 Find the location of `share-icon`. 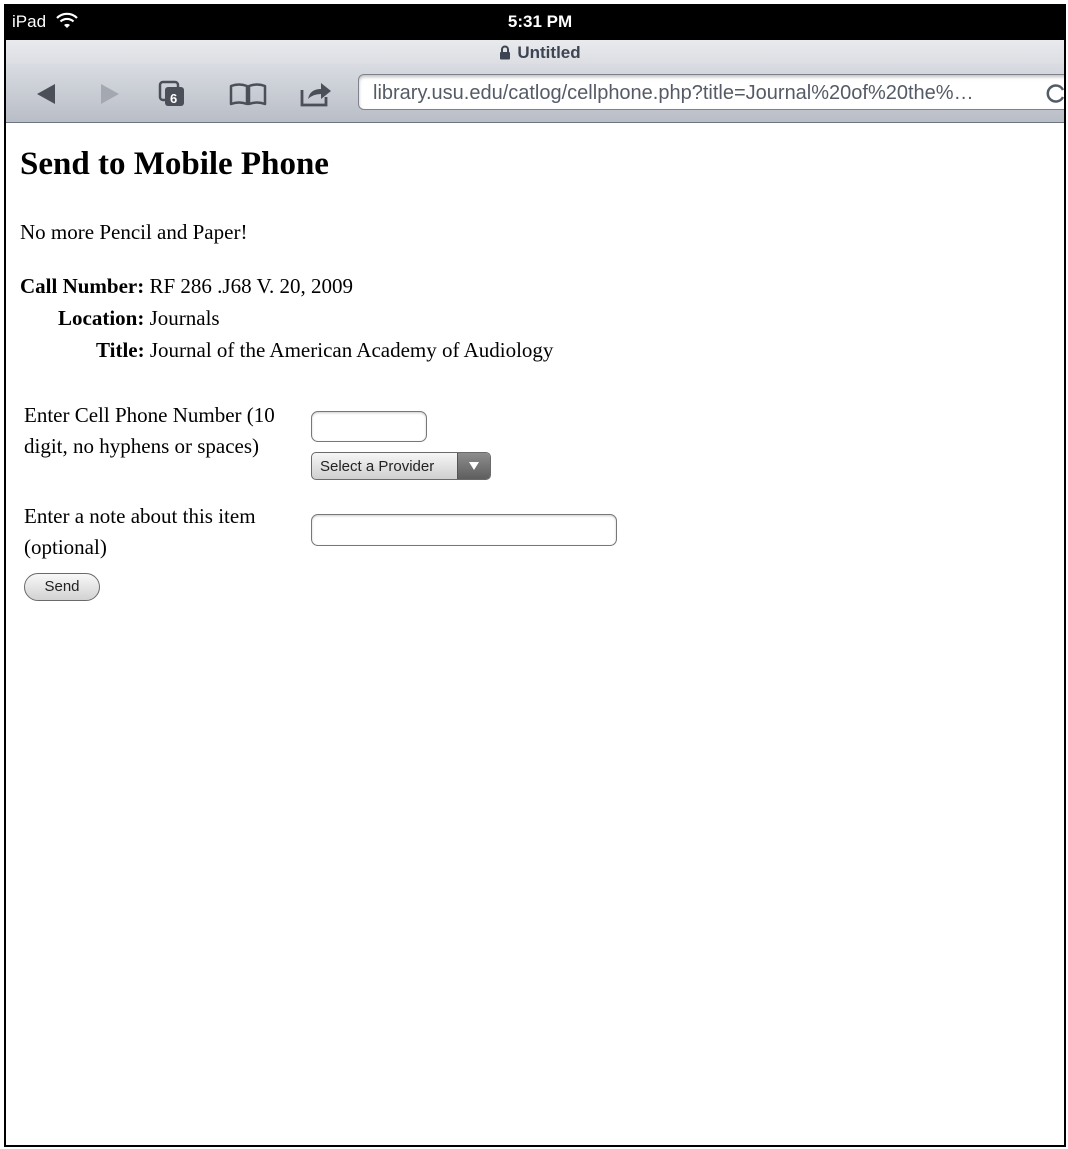

share-icon is located at coordinates (315, 95).